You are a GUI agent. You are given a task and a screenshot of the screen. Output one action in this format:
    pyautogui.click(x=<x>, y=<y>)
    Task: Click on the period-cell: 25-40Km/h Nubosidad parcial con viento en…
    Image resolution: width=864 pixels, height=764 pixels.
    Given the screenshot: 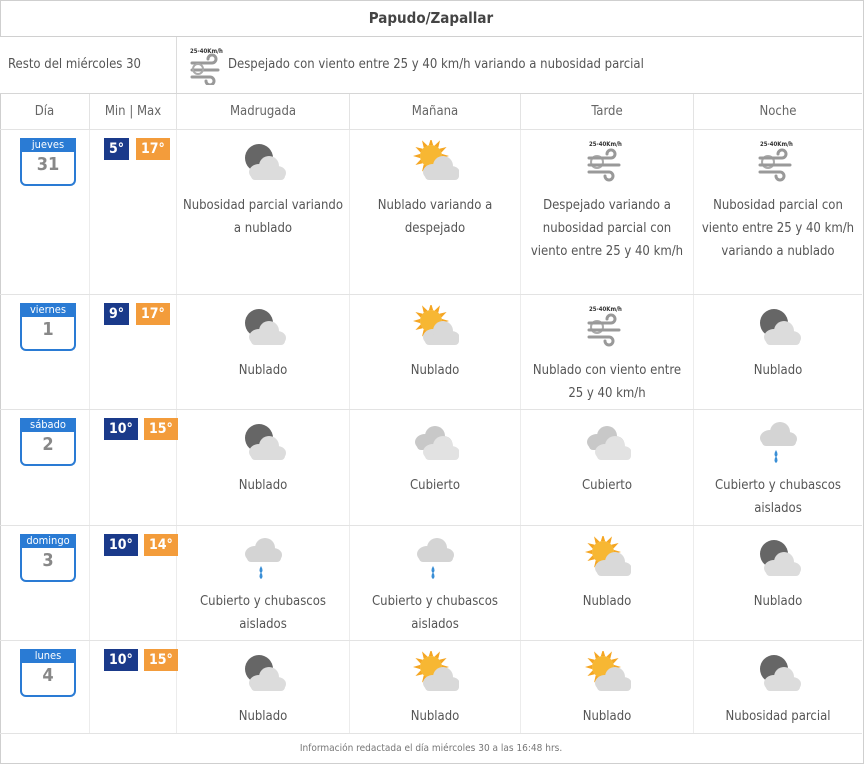 What is the action you would take?
    pyautogui.click(x=778, y=212)
    